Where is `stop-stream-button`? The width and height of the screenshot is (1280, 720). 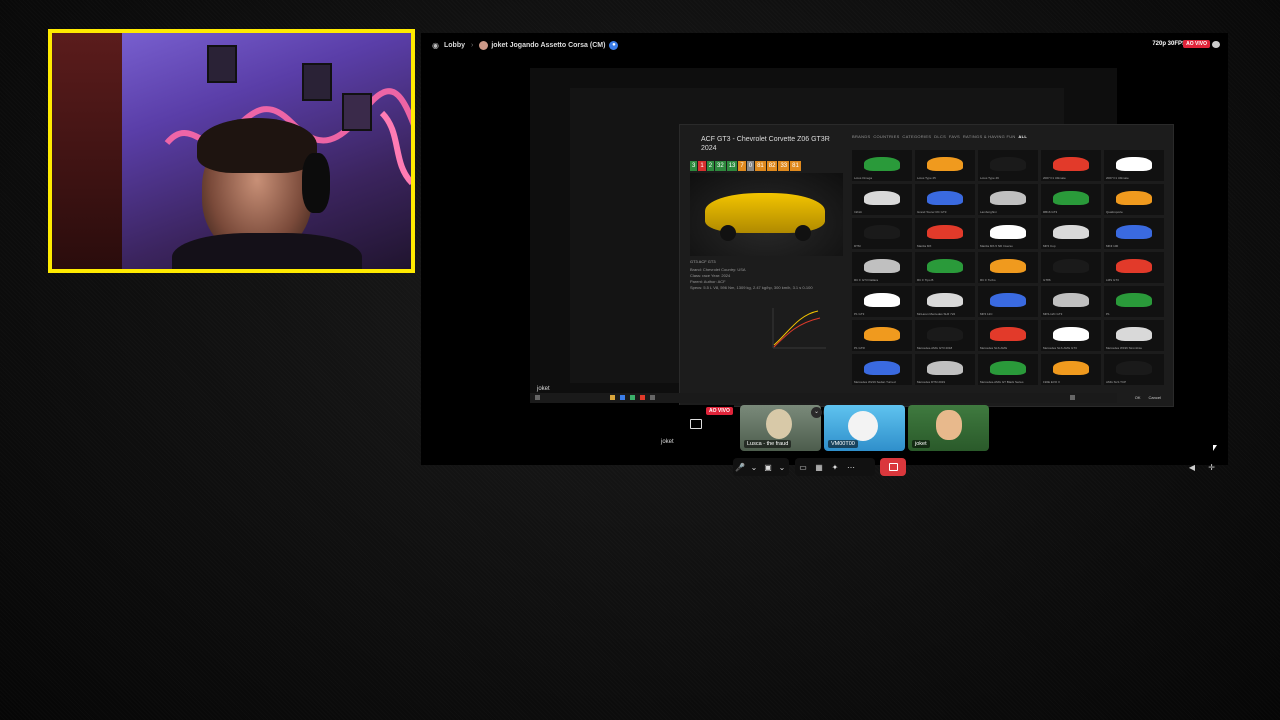 stop-stream-button is located at coordinates (893, 467).